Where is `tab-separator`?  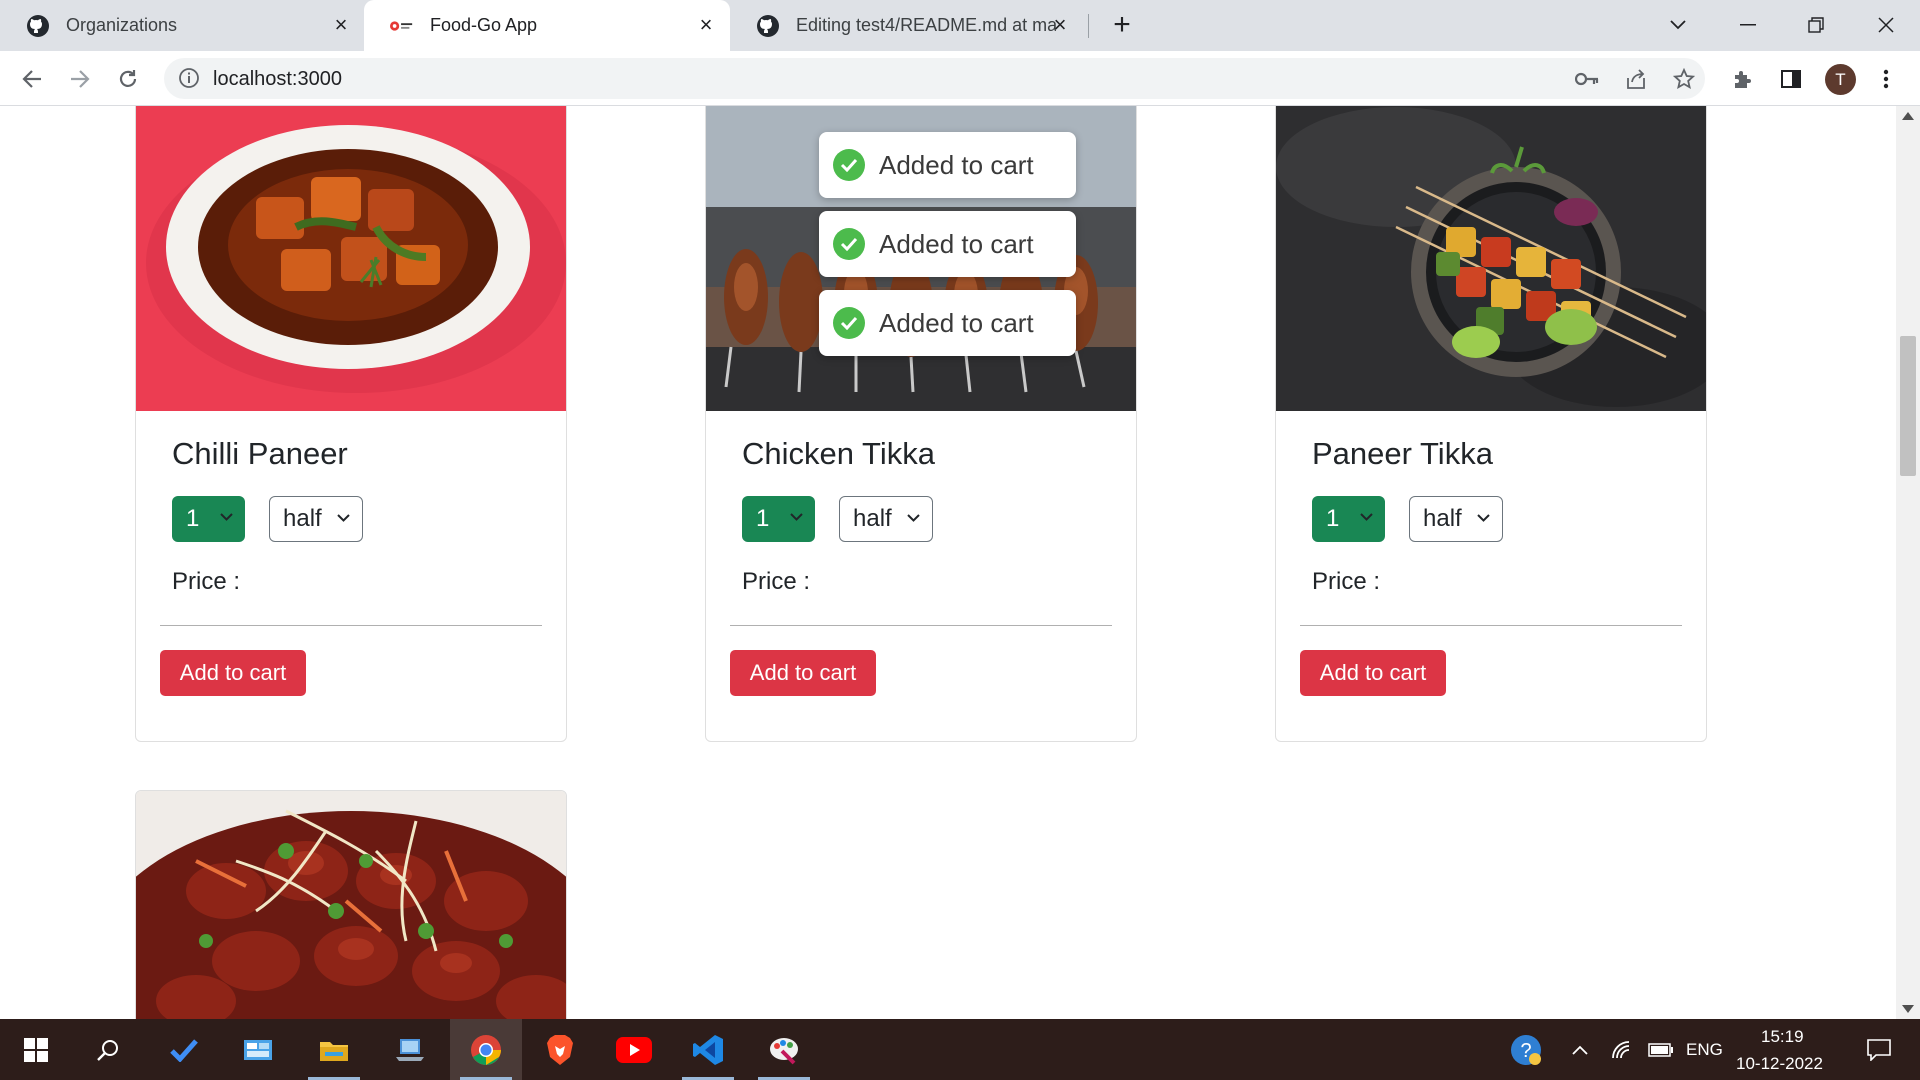
tab-separator is located at coordinates (1088, 26).